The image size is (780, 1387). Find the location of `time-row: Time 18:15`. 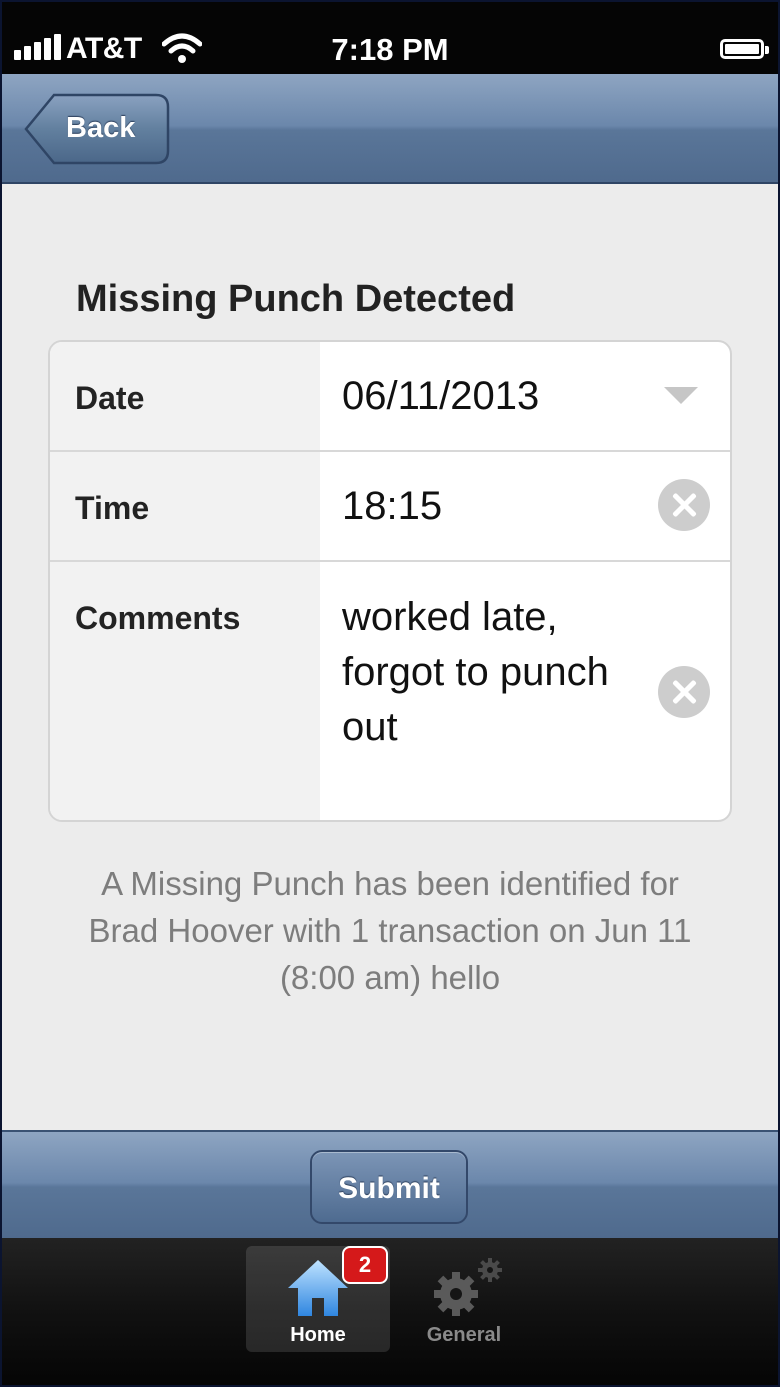

time-row: Time 18:15 is located at coordinates (390, 507).